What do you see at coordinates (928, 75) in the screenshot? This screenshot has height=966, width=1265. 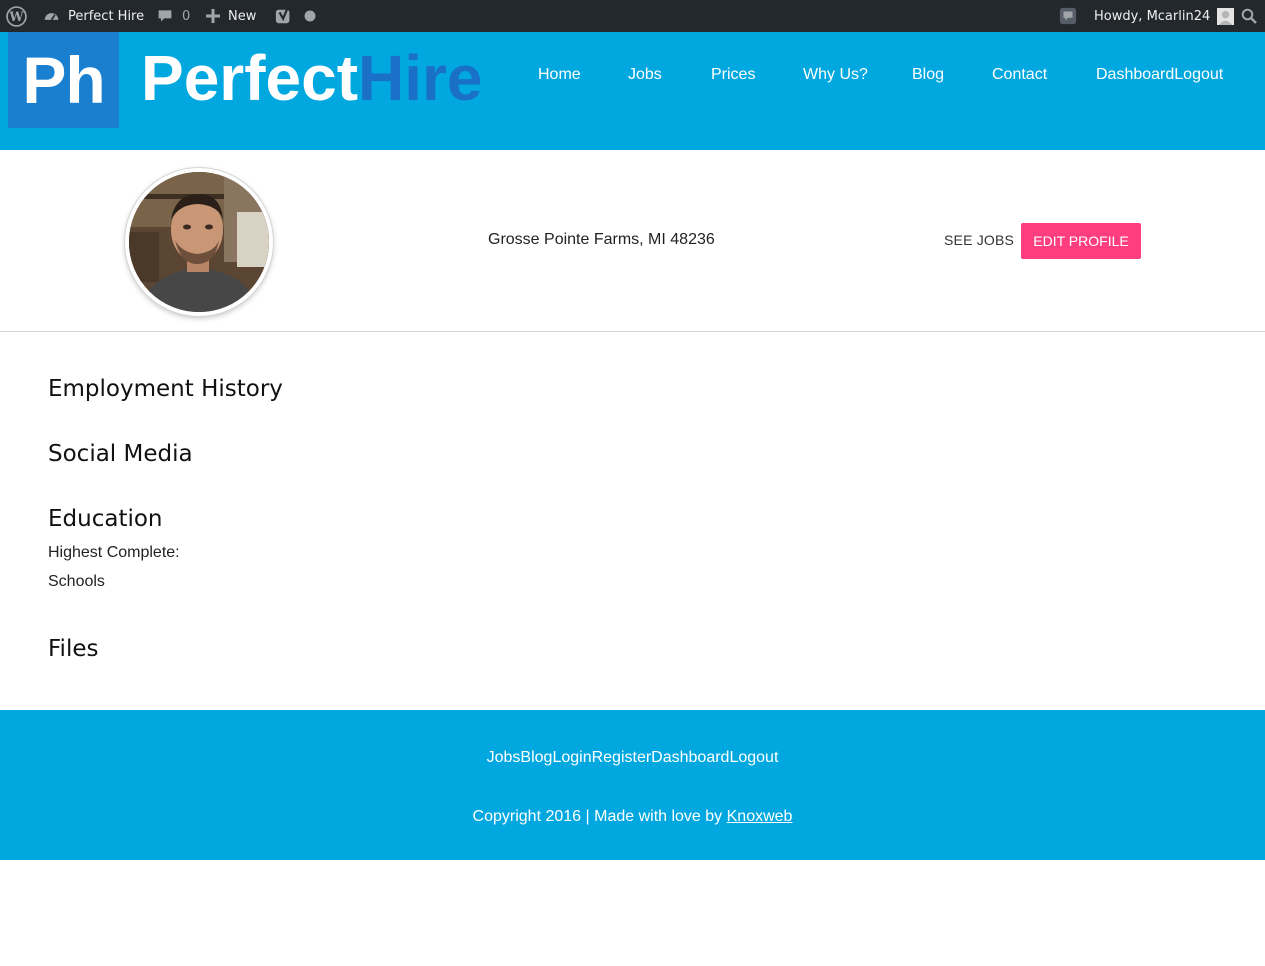 I see `nav-blog: Blog` at bounding box center [928, 75].